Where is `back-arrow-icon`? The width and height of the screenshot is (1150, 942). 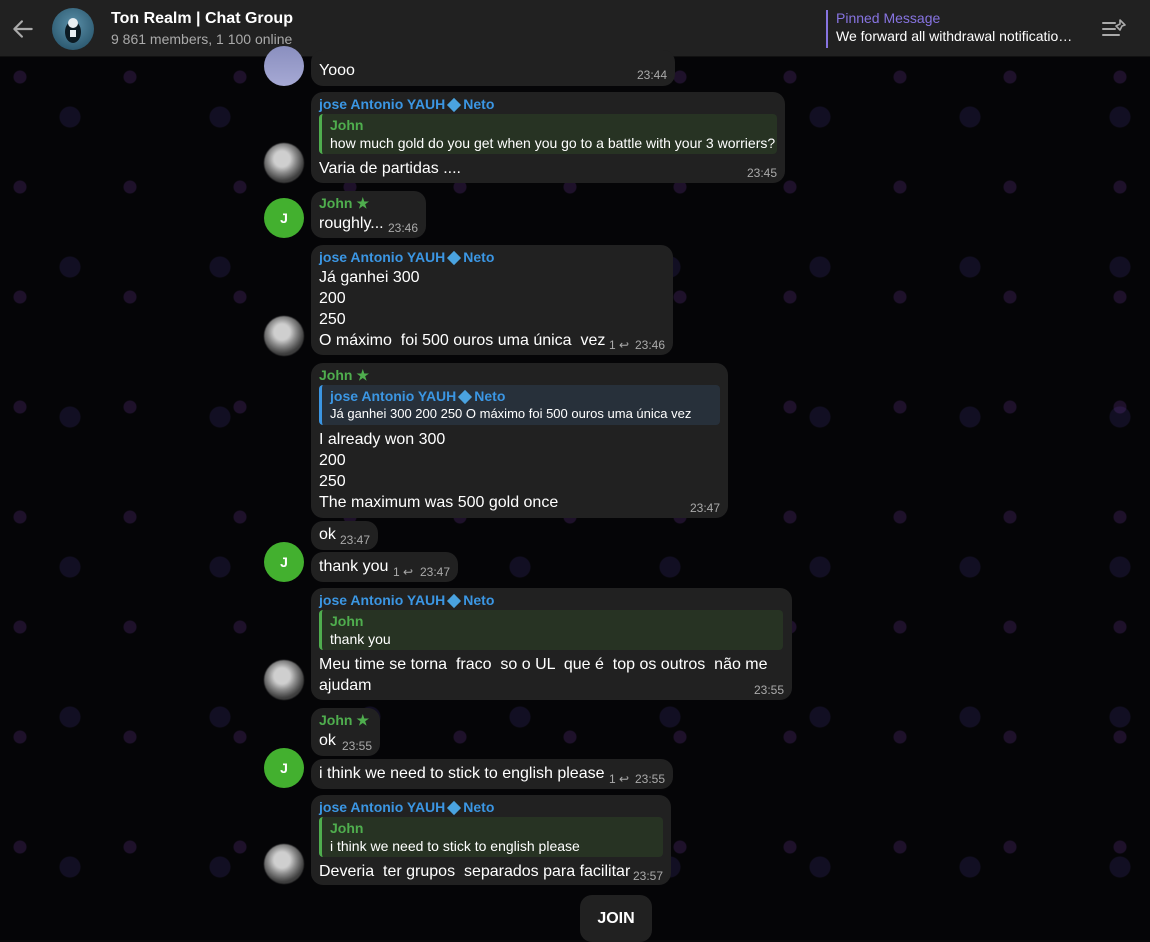
back-arrow-icon is located at coordinates (23, 29).